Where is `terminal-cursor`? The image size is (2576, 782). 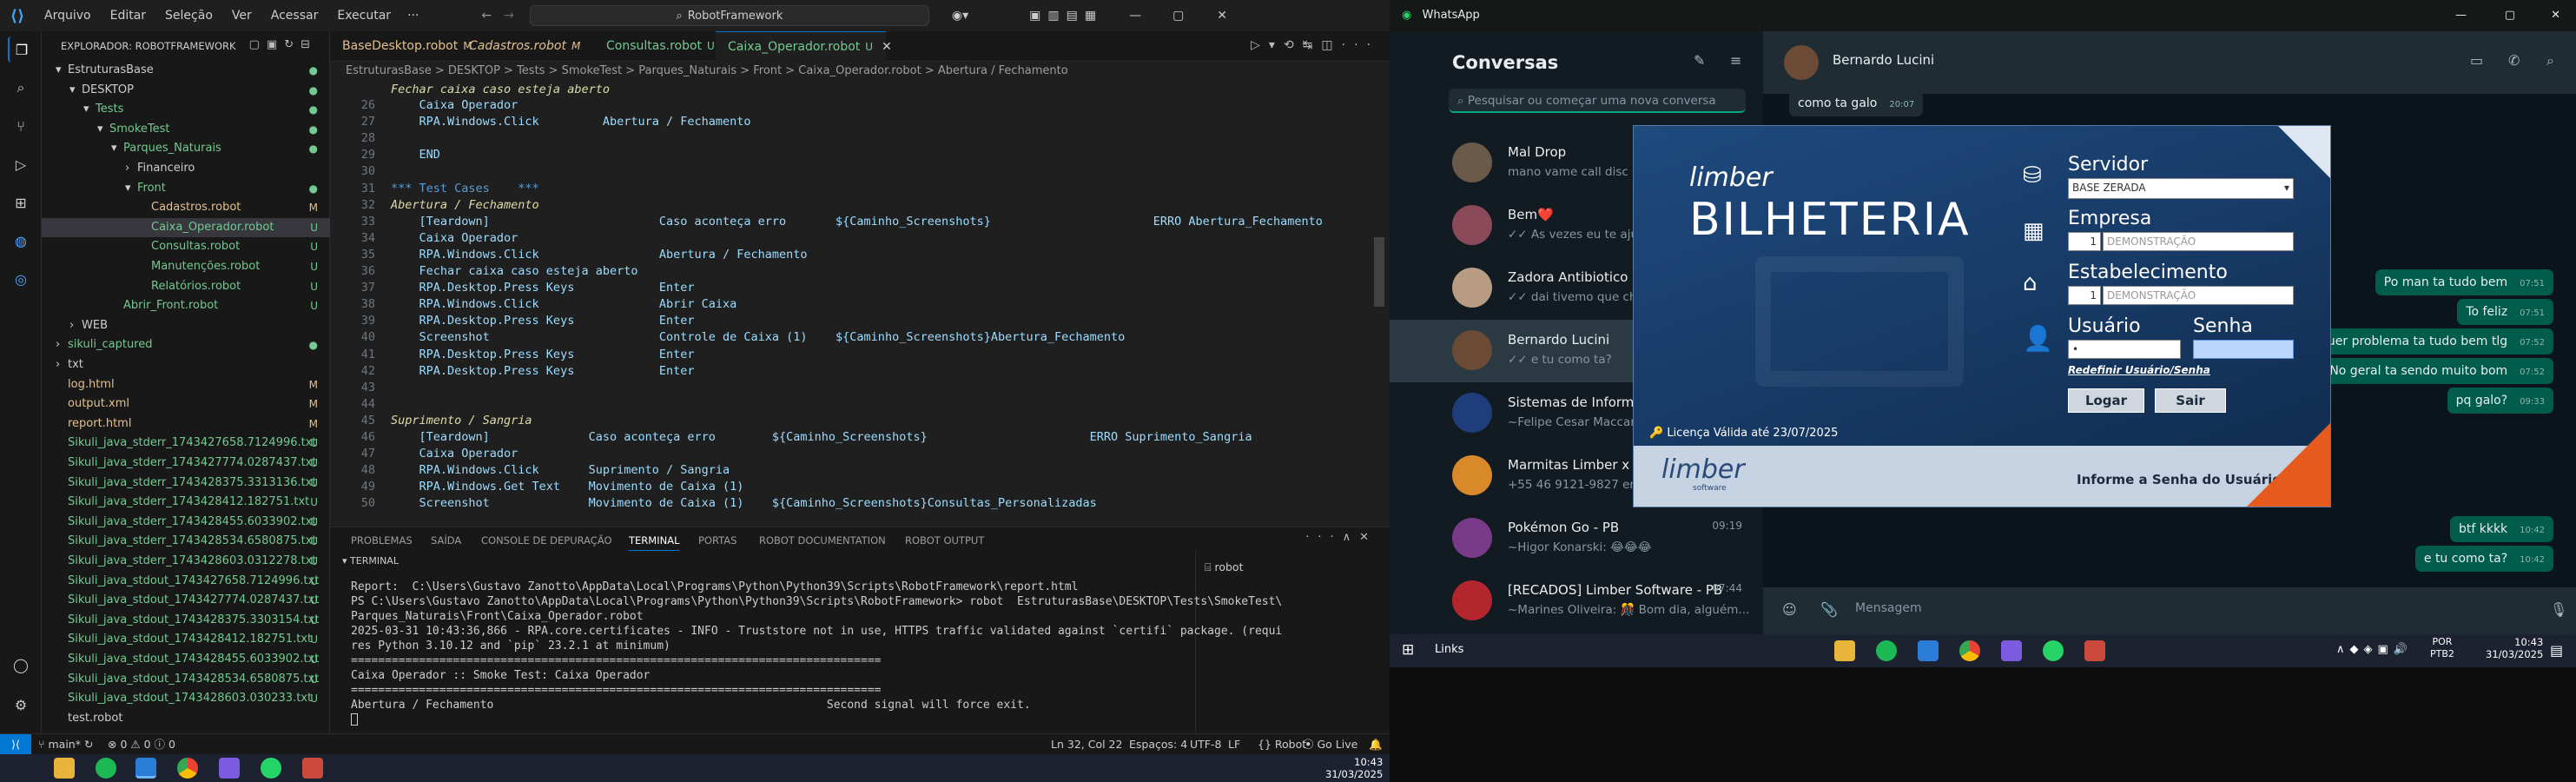 terminal-cursor is located at coordinates (354, 720).